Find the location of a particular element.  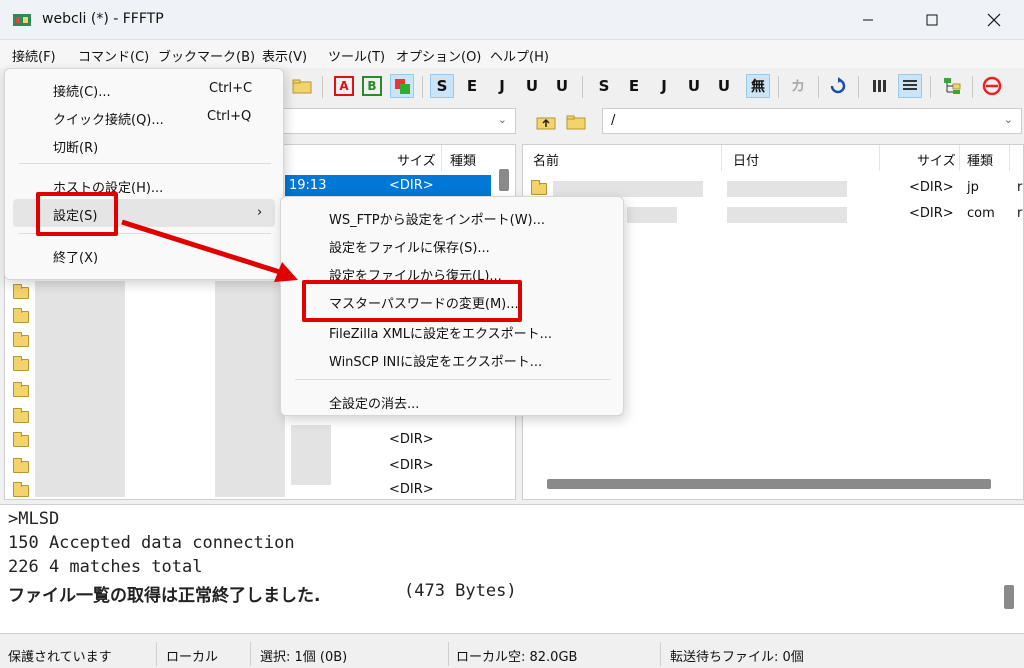

refresh-button is located at coordinates (838, 86).